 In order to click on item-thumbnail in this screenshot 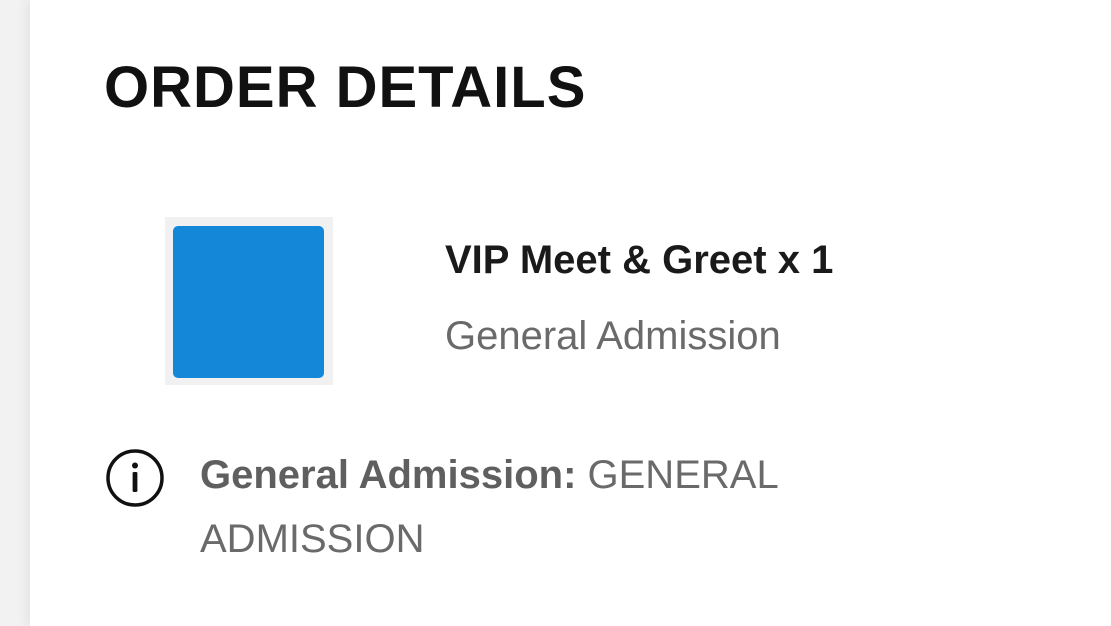, I will do `click(248, 302)`.